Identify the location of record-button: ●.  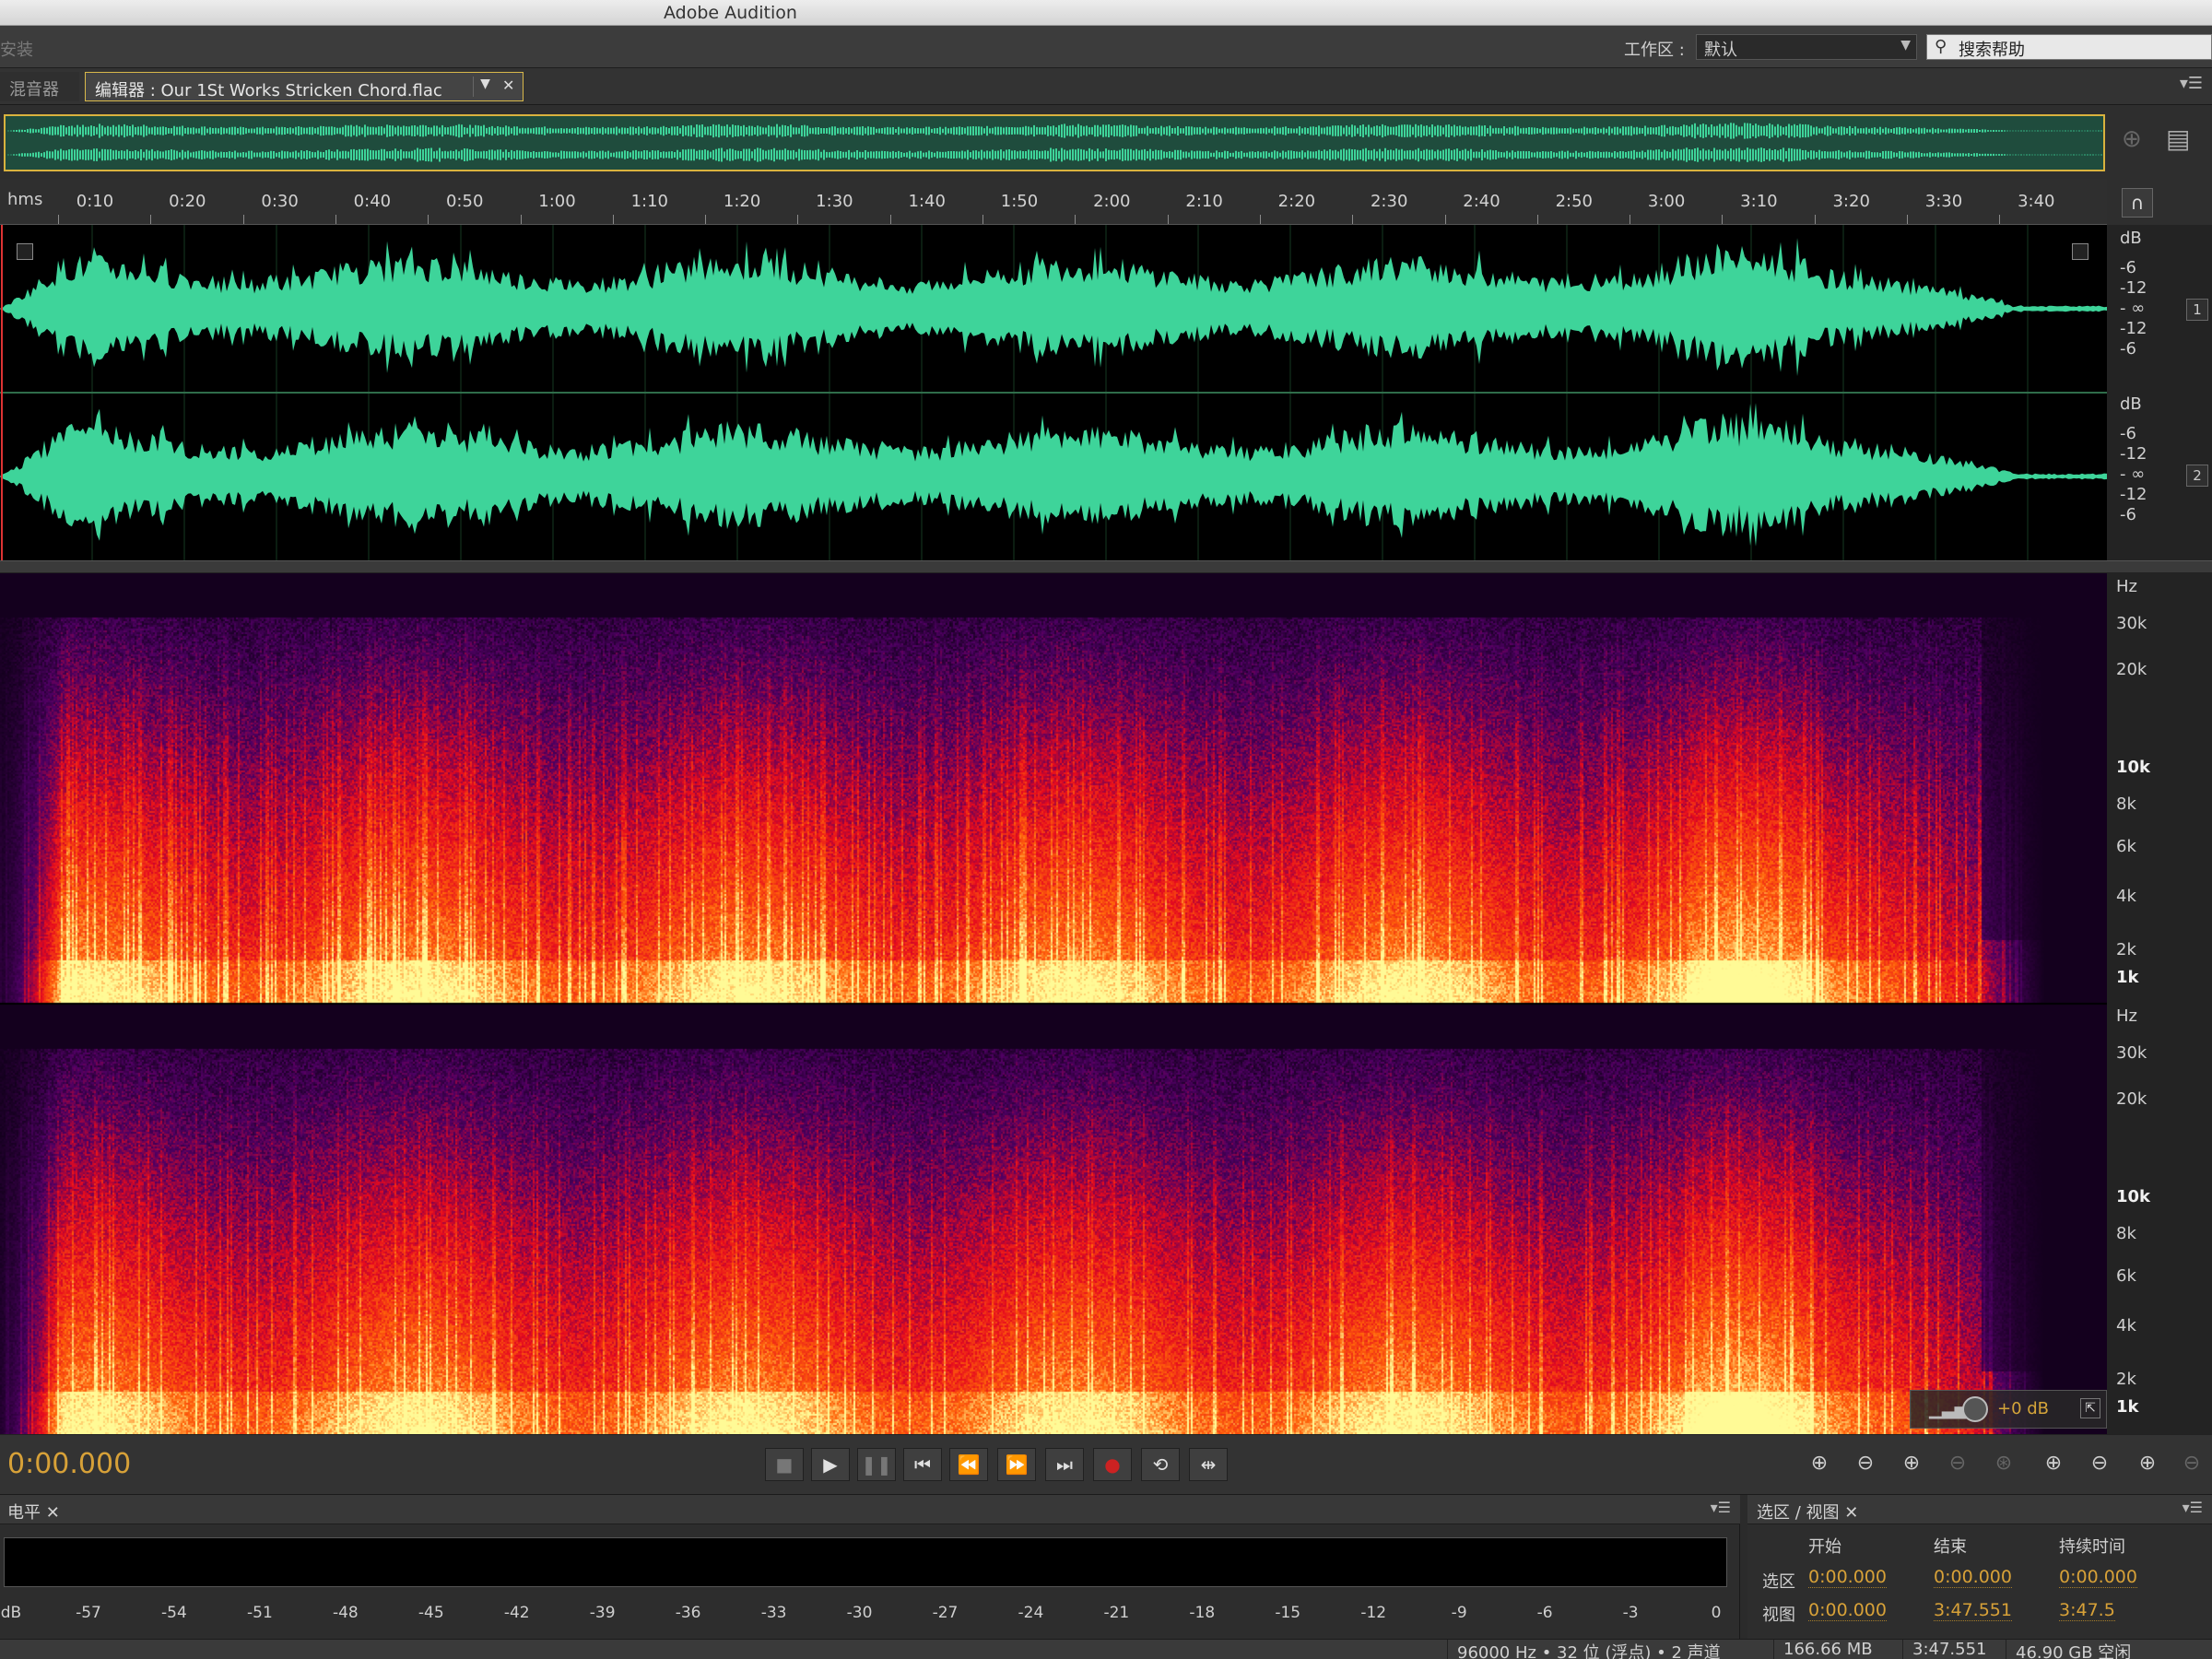
(1112, 1464).